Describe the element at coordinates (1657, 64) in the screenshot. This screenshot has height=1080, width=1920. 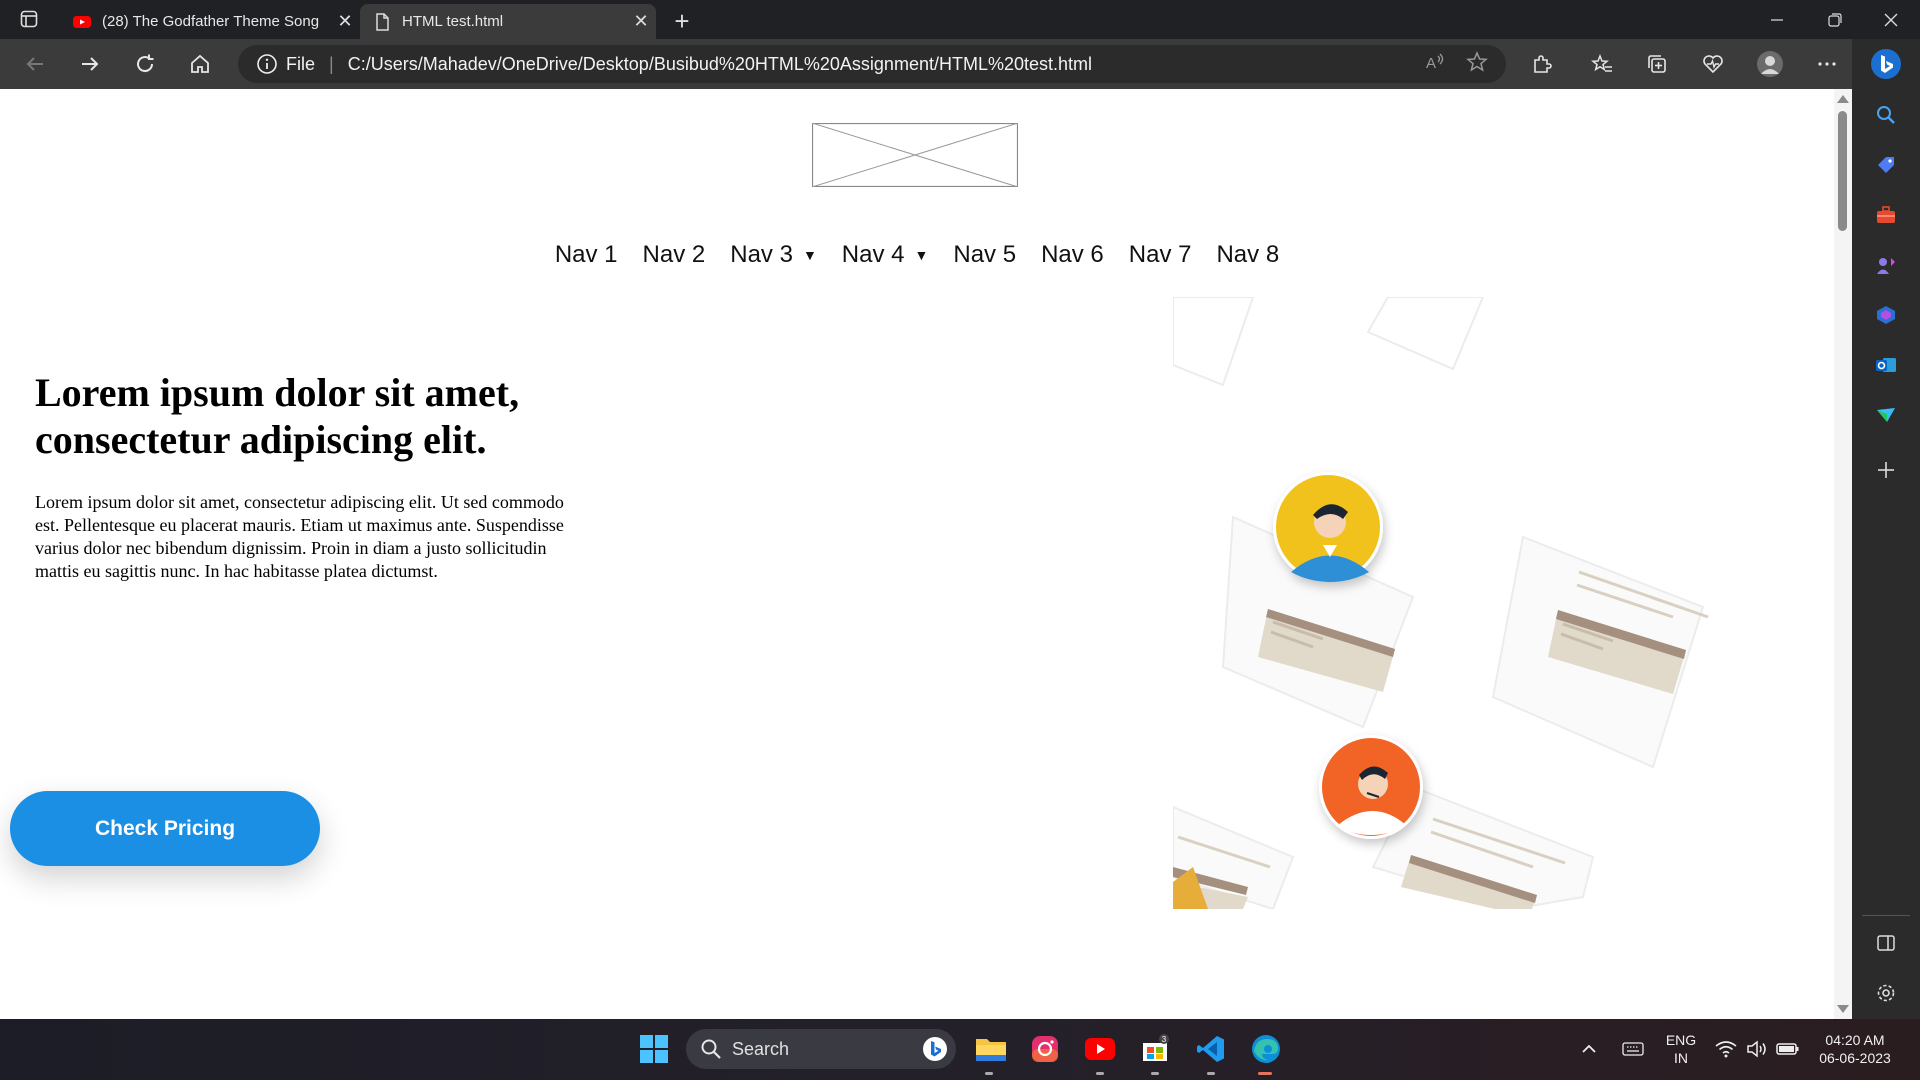
I see `collections-icon` at that location.